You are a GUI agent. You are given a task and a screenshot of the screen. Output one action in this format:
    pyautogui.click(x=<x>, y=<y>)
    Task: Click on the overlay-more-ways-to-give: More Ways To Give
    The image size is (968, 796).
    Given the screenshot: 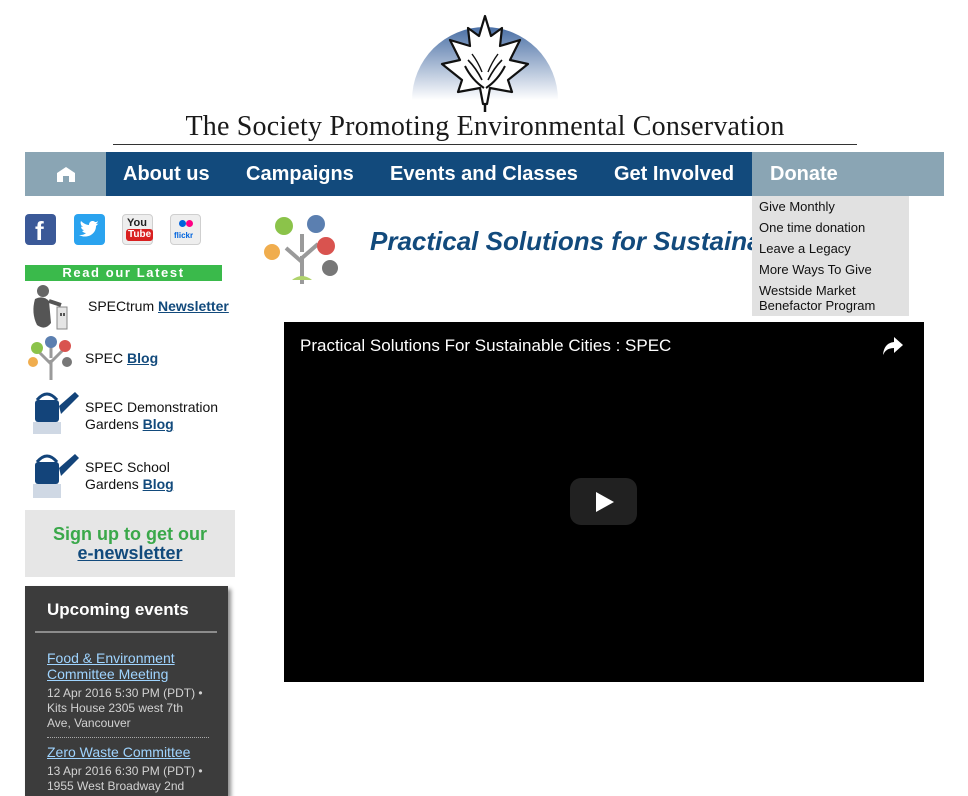 What is the action you would take?
    pyautogui.click(x=815, y=269)
    